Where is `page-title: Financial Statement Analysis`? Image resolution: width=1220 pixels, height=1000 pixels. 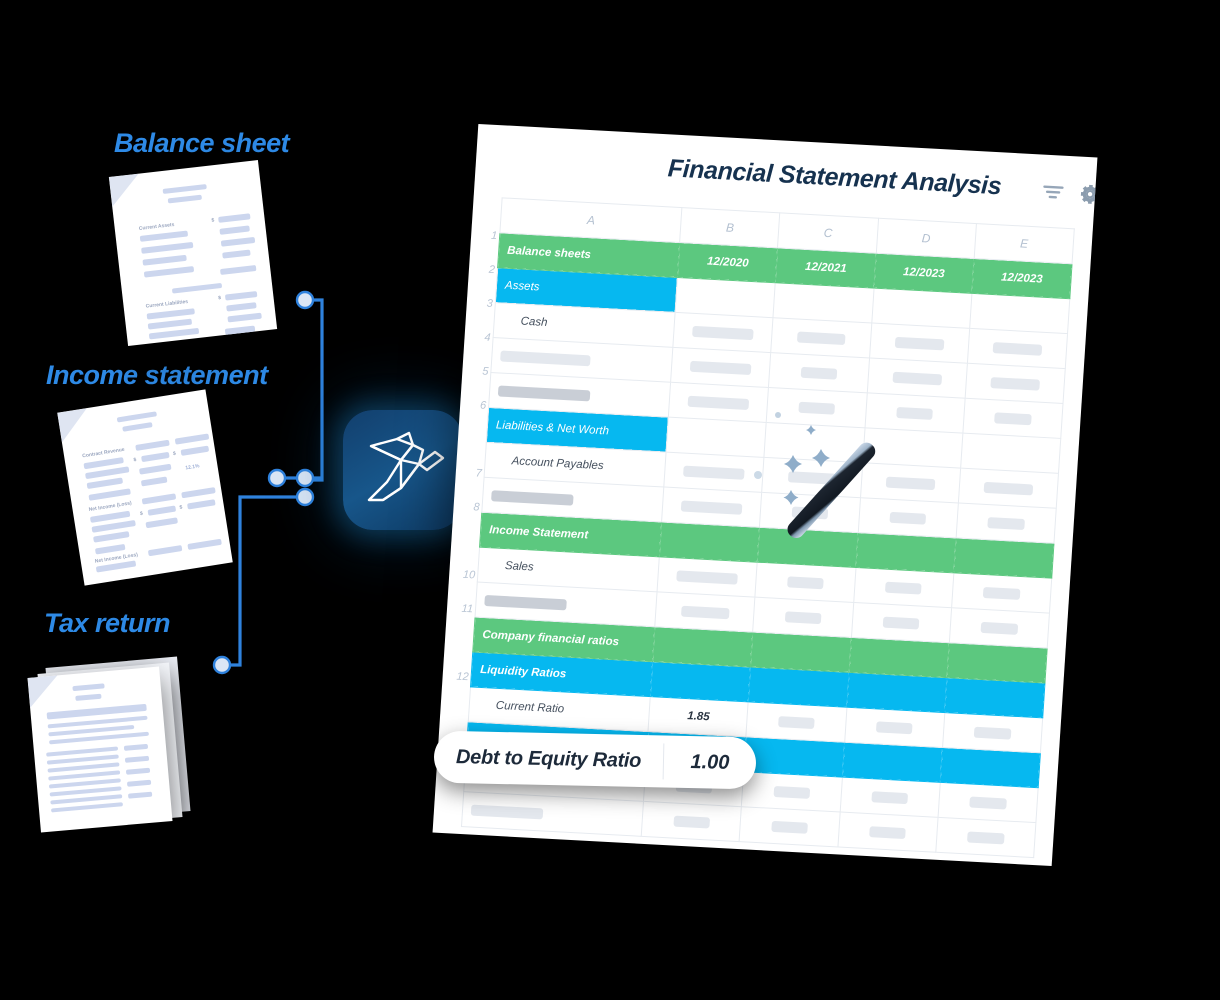
page-title: Financial Statement Analysis is located at coordinates (834, 177).